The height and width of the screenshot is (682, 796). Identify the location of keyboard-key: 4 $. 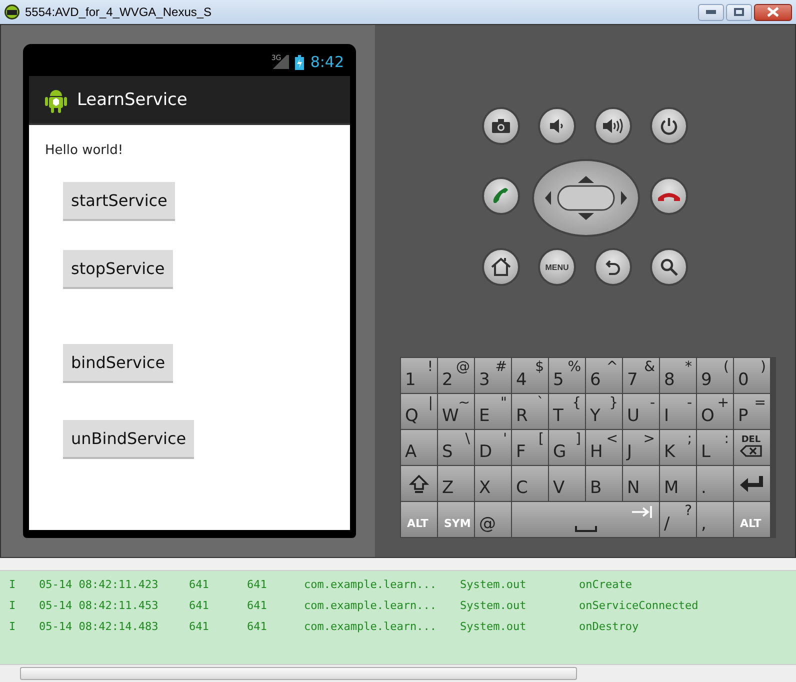
(530, 375).